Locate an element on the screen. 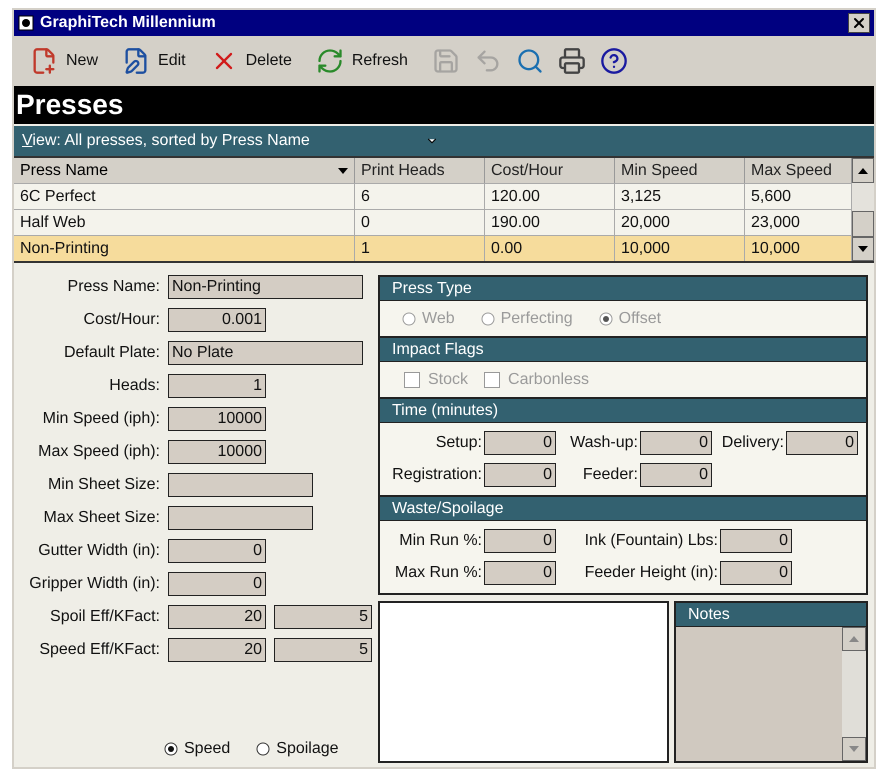 The height and width of the screenshot is (771, 884). checkbox-label: Carbonless is located at coordinates (548, 380).